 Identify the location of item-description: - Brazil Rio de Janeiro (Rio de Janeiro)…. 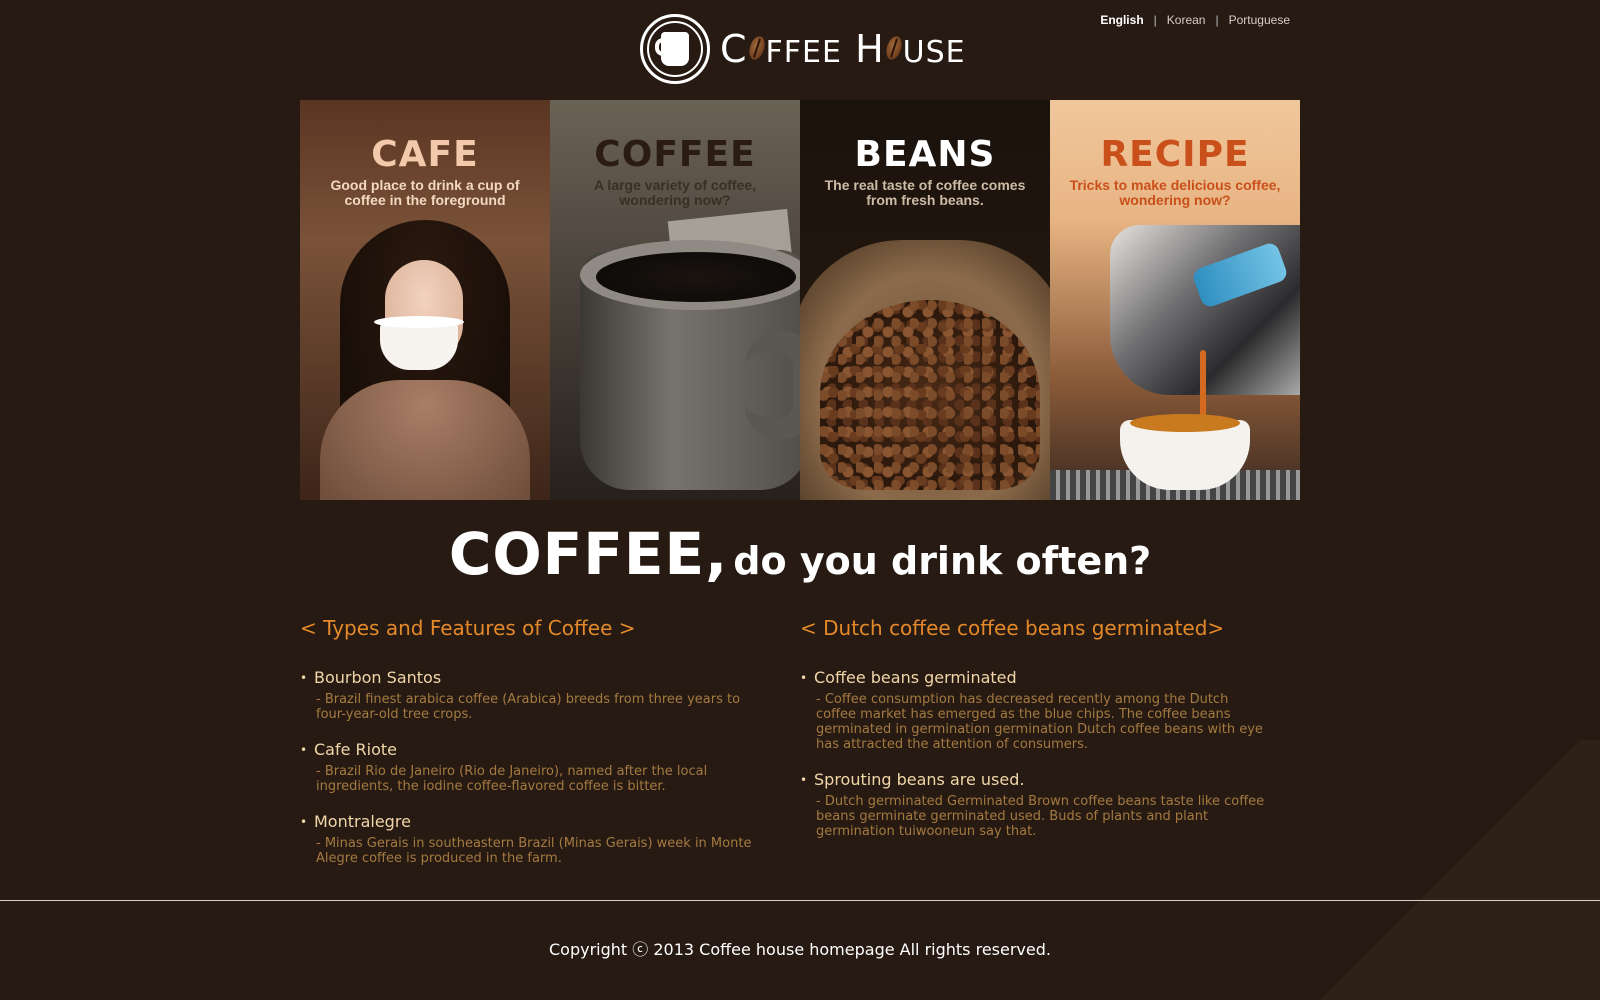
(512, 779).